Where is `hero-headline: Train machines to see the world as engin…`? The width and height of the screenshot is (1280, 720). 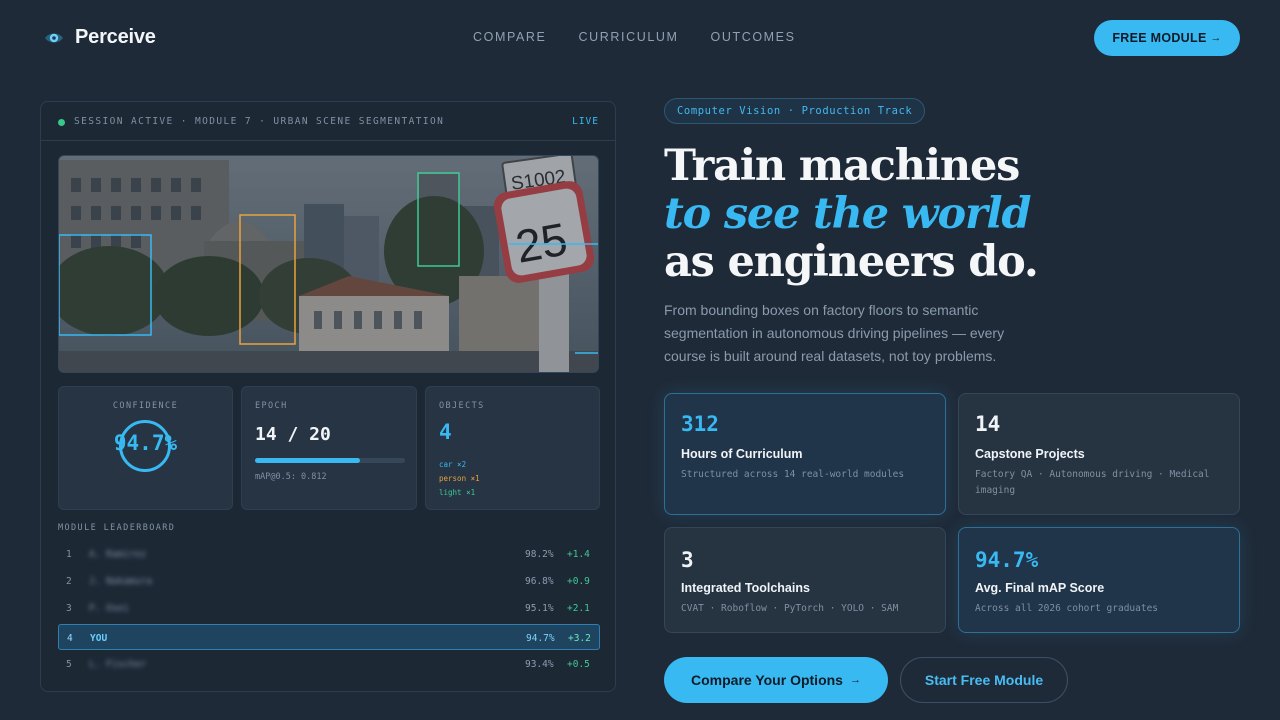 hero-headline: Train machines to see the world as engin… is located at coordinates (851, 214).